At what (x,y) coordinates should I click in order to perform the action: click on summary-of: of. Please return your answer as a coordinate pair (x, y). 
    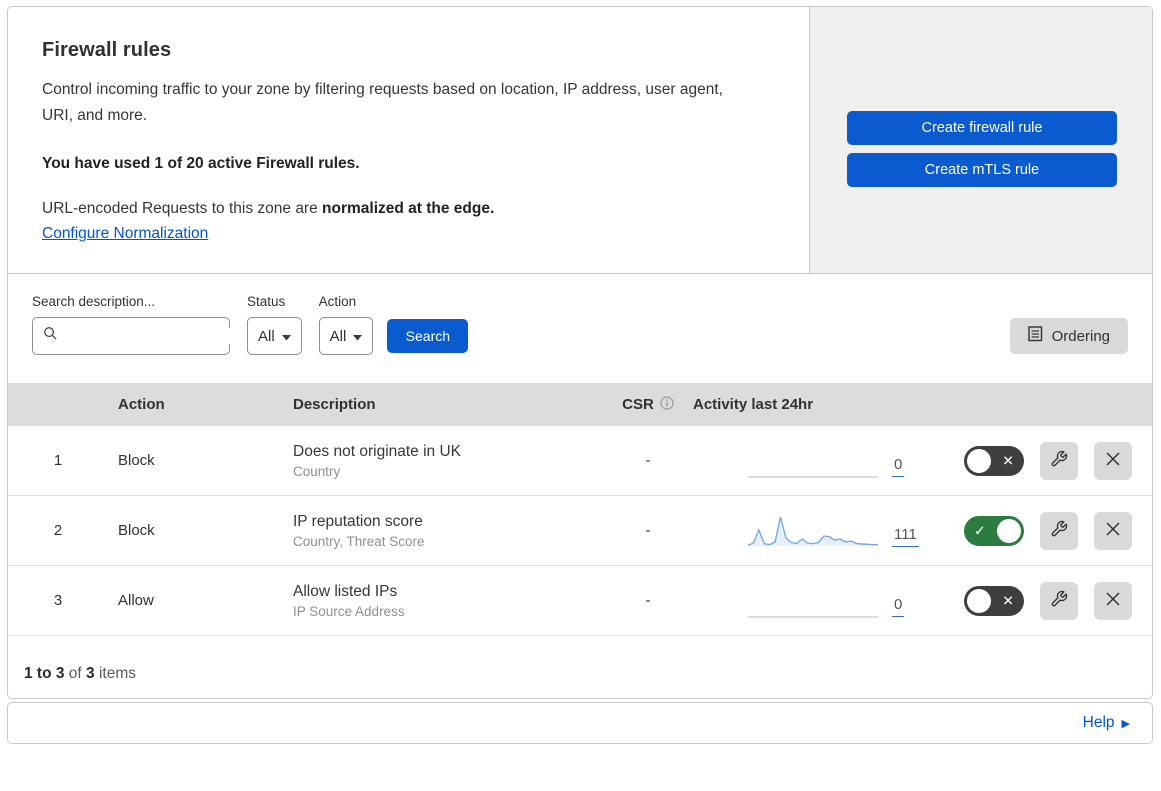
    Looking at the image, I should click on (75, 673).